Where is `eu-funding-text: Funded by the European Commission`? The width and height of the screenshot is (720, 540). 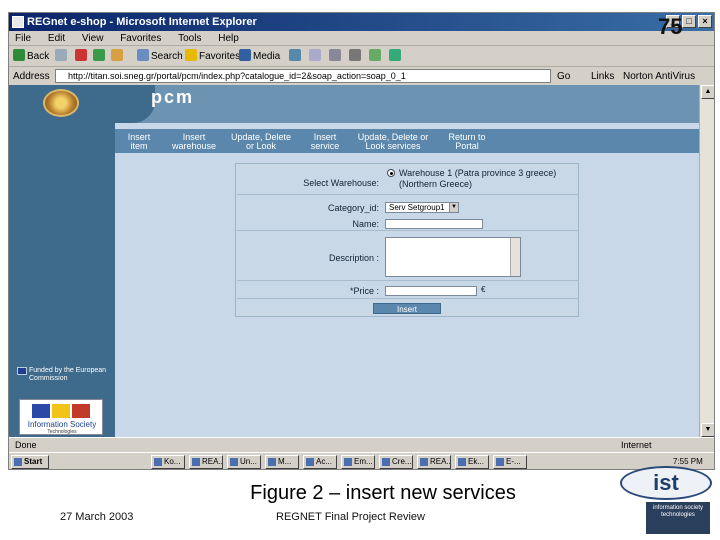 eu-funding-text: Funded by the European Commission is located at coordinates (68, 374).